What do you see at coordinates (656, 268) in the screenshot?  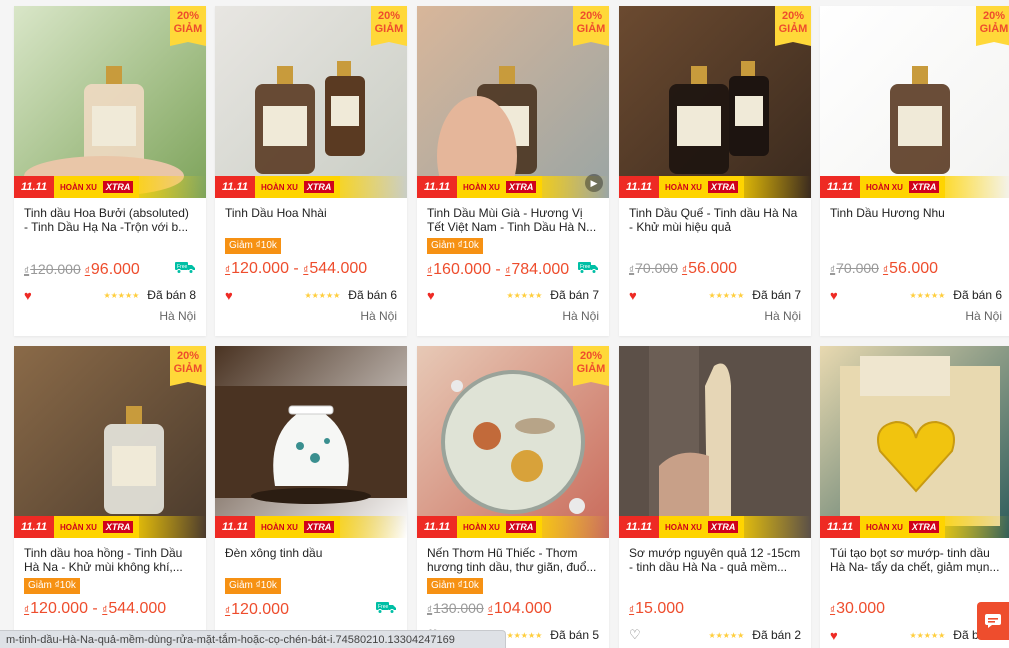 I see `original-price-value: 70.000` at bounding box center [656, 268].